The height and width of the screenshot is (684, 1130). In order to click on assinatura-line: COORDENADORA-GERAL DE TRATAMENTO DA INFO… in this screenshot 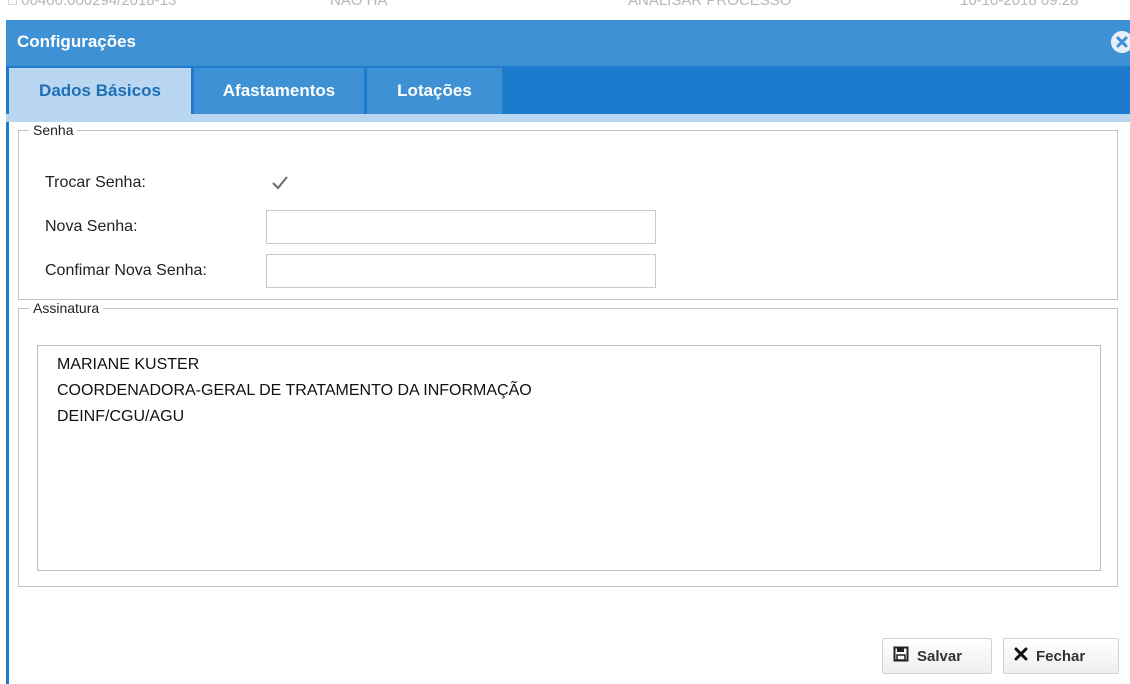, I will do `click(294, 390)`.